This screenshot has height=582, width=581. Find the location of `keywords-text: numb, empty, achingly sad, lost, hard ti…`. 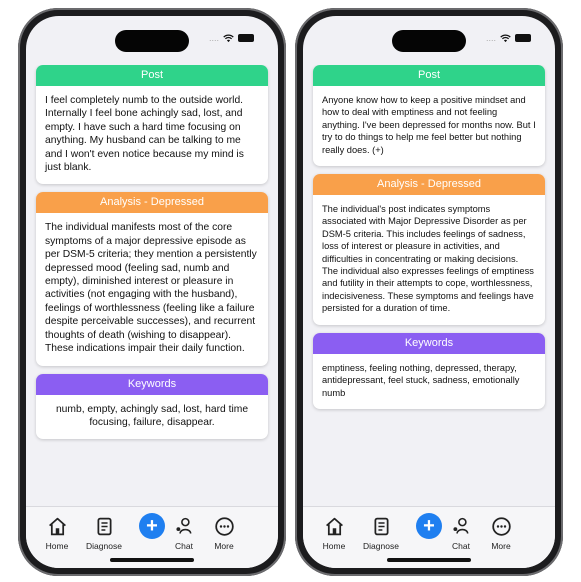

keywords-text: numb, empty, achingly sad, lost, hard ti… is located at coordinates (152, 415).